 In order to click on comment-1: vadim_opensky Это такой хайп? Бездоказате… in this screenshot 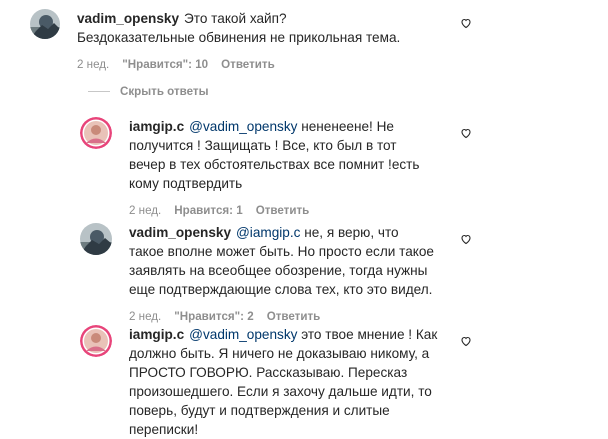, I will do `click(218, 40)`.